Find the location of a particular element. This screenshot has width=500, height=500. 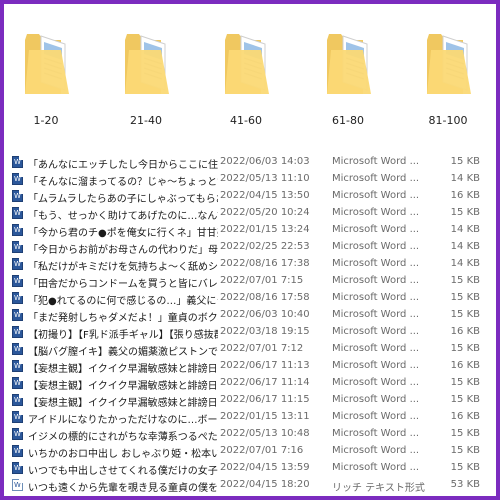

file-type: リッチ テキスト形式 is located at coordinates (378, 488).